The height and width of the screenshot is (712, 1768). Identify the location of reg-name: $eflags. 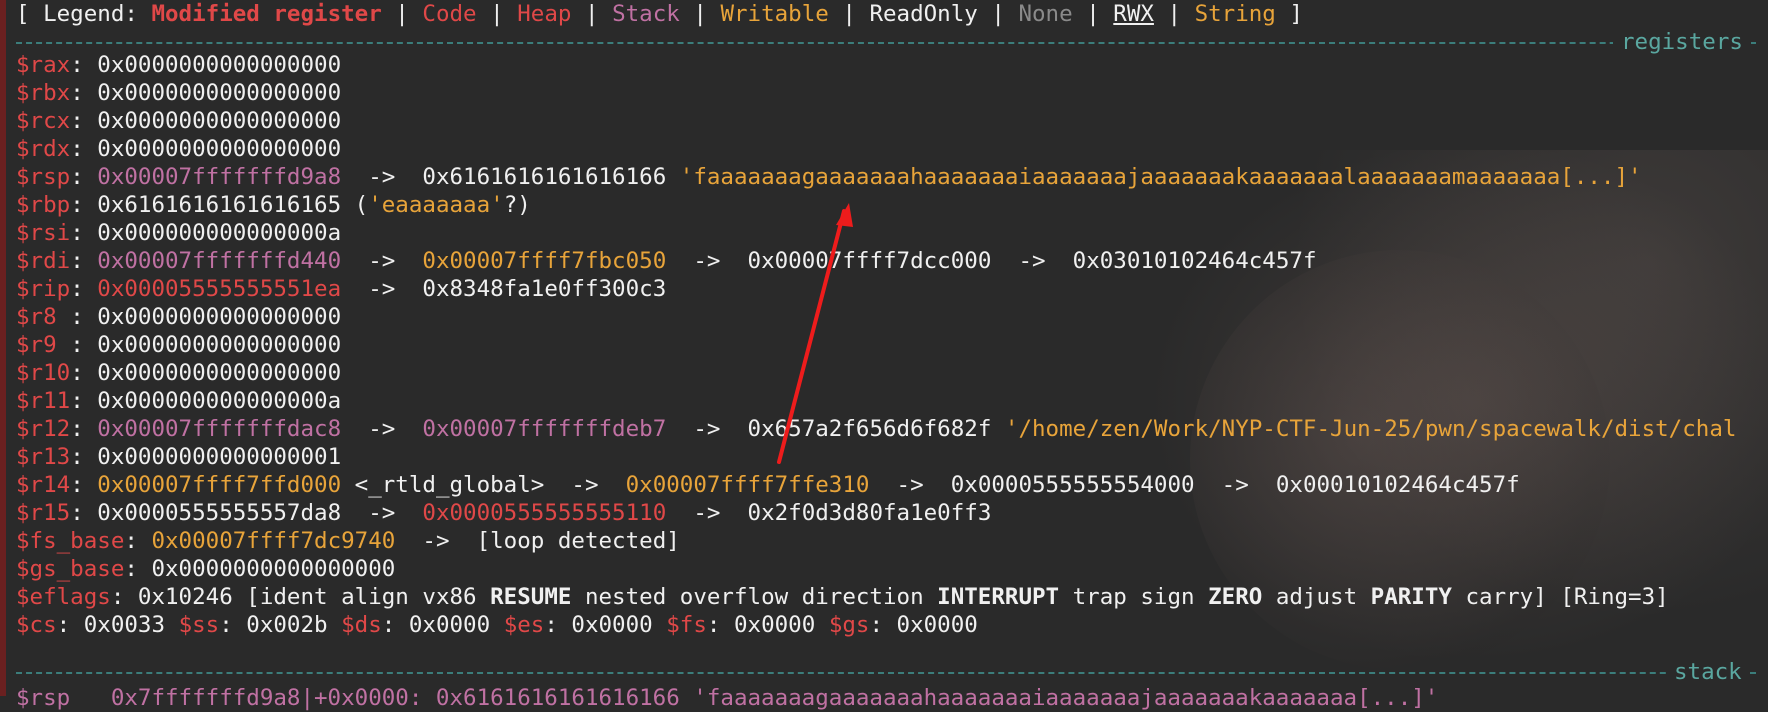
(63, 597).